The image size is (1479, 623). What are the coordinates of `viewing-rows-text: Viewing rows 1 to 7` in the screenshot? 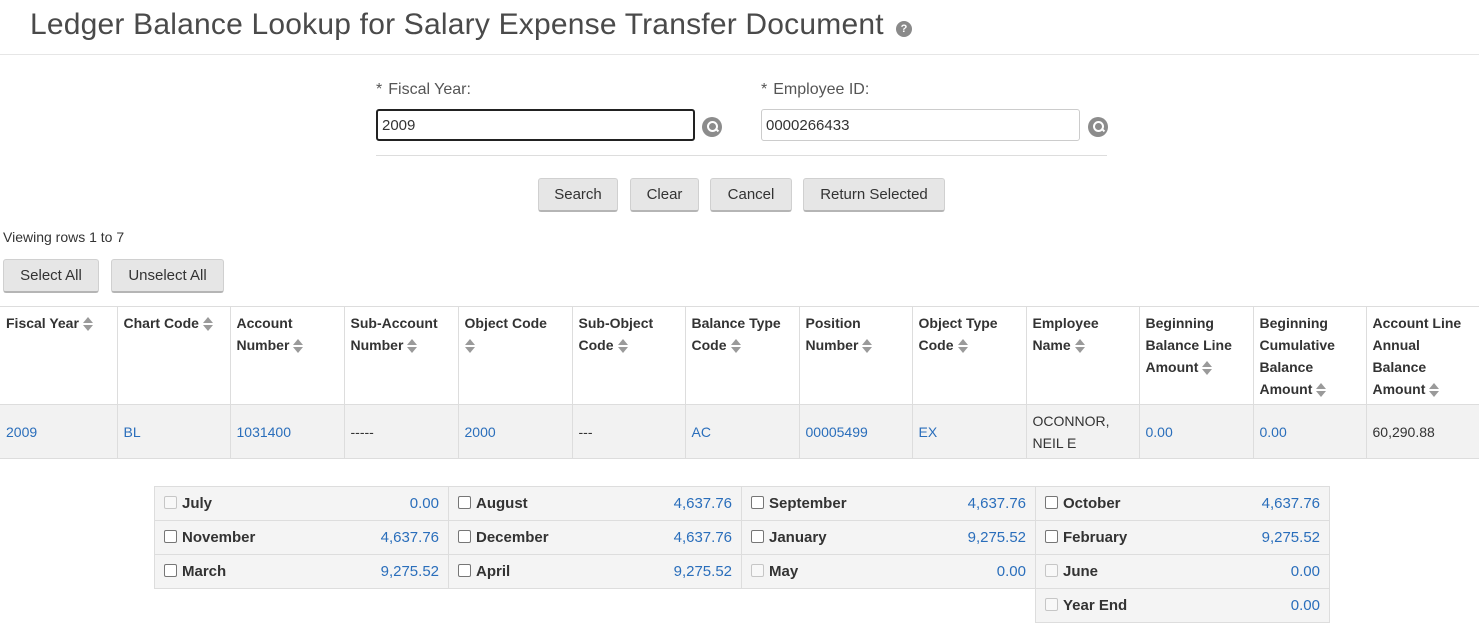 It's located at (64, 237).